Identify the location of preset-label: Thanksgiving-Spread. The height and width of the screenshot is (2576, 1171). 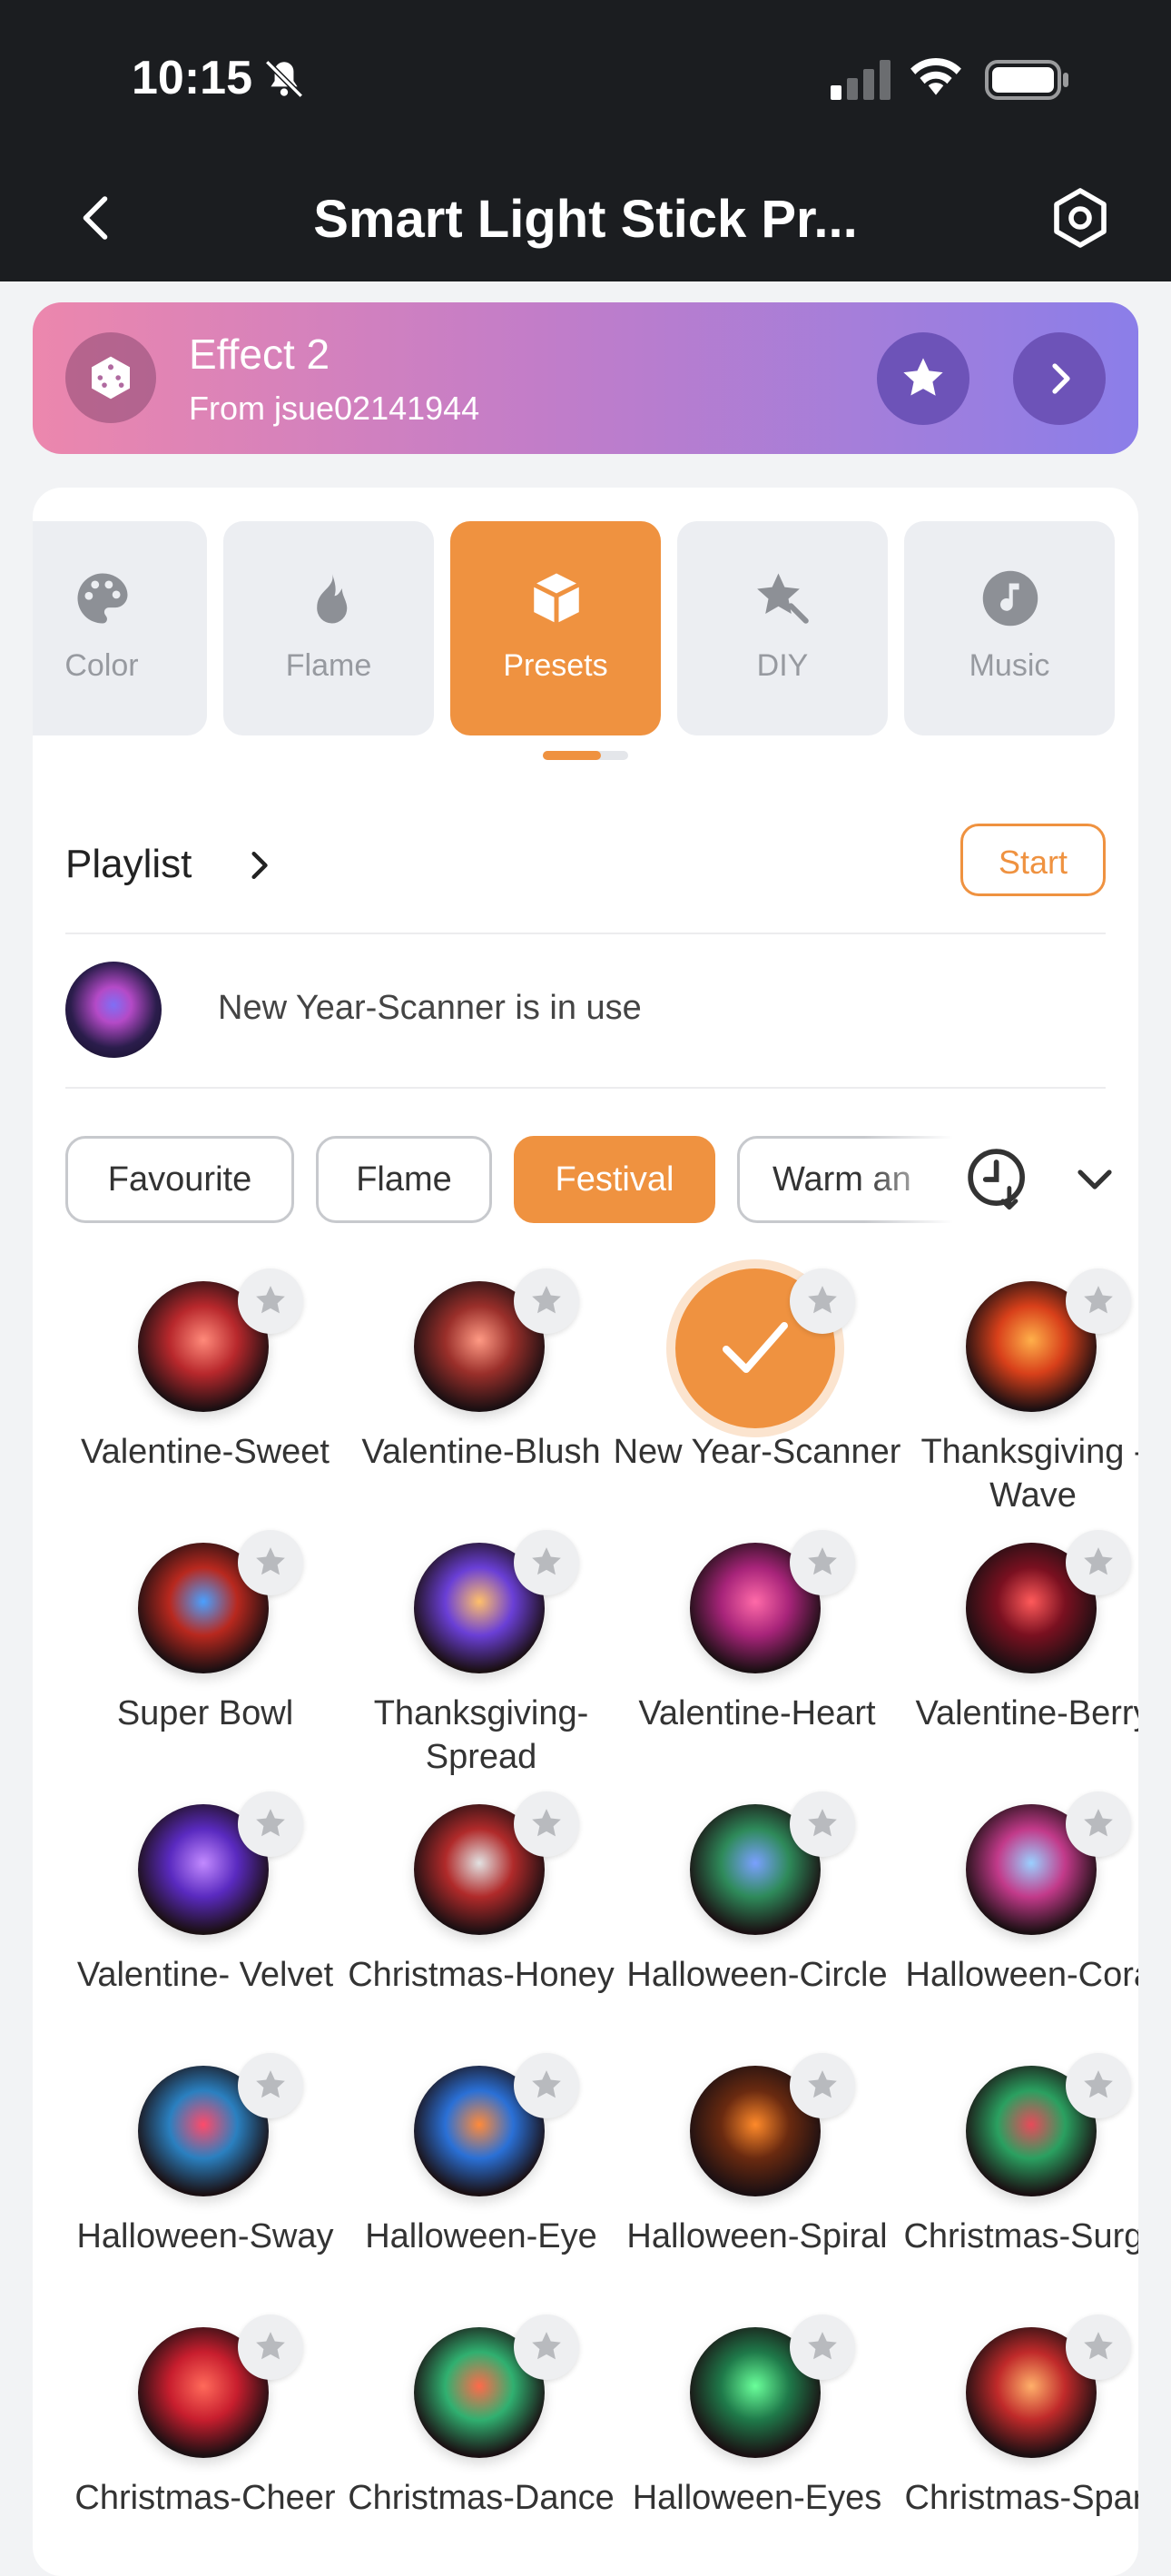
(481, 1735).